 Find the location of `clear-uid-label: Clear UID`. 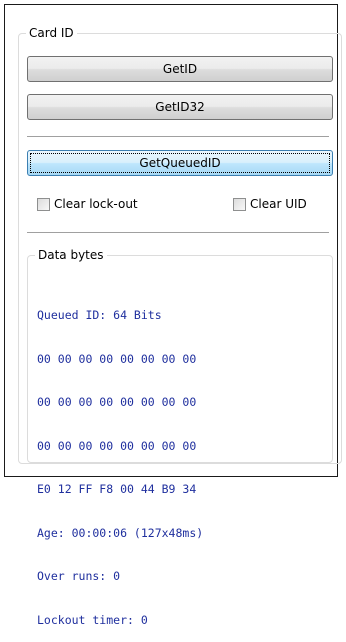

clear-uid-label: Clear UID is located at coordinates (278, 204).